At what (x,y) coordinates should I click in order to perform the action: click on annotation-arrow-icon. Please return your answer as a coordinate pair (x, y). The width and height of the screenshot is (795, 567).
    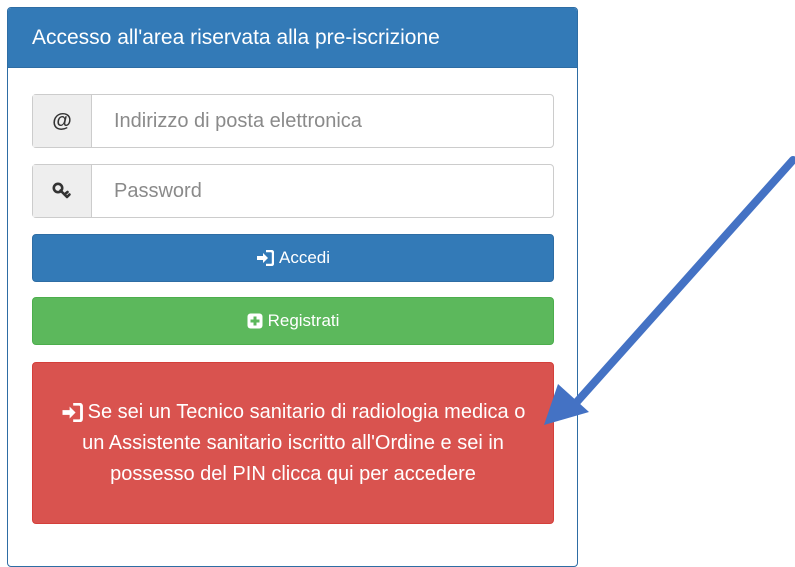
    Looking at the image, I should click on (669, 290).